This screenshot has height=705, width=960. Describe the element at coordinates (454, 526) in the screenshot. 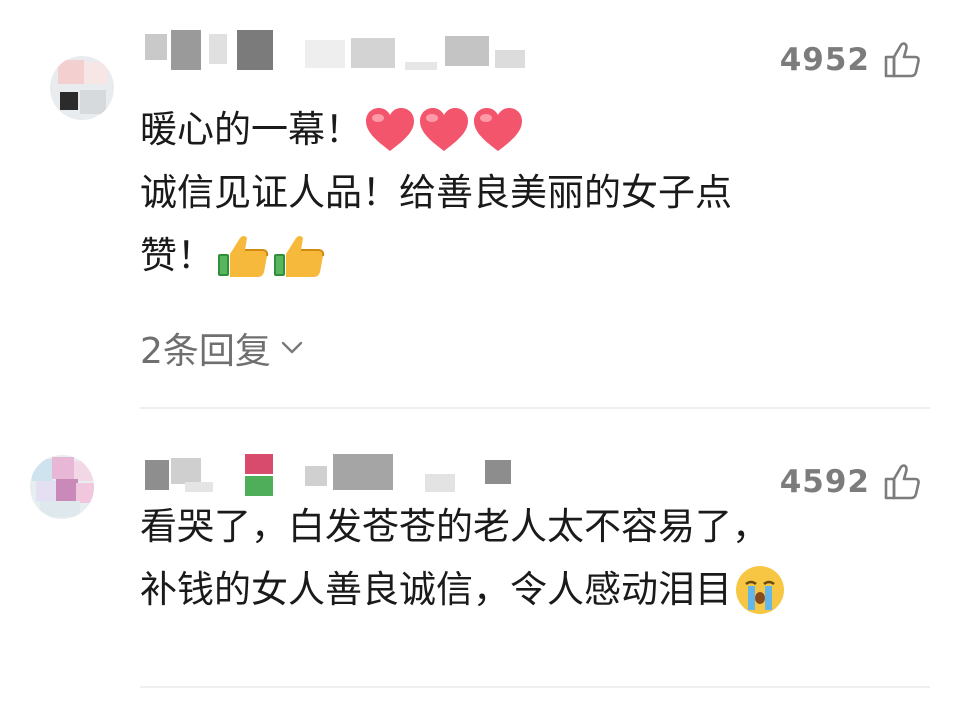

I see `comment-line: 看哭了，白发苍苍的老人太不容易了，` at that location.